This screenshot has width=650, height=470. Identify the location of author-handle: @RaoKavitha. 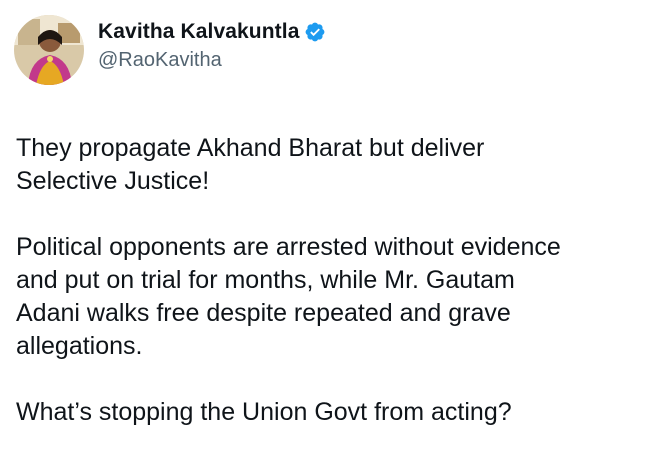
(212, 60).